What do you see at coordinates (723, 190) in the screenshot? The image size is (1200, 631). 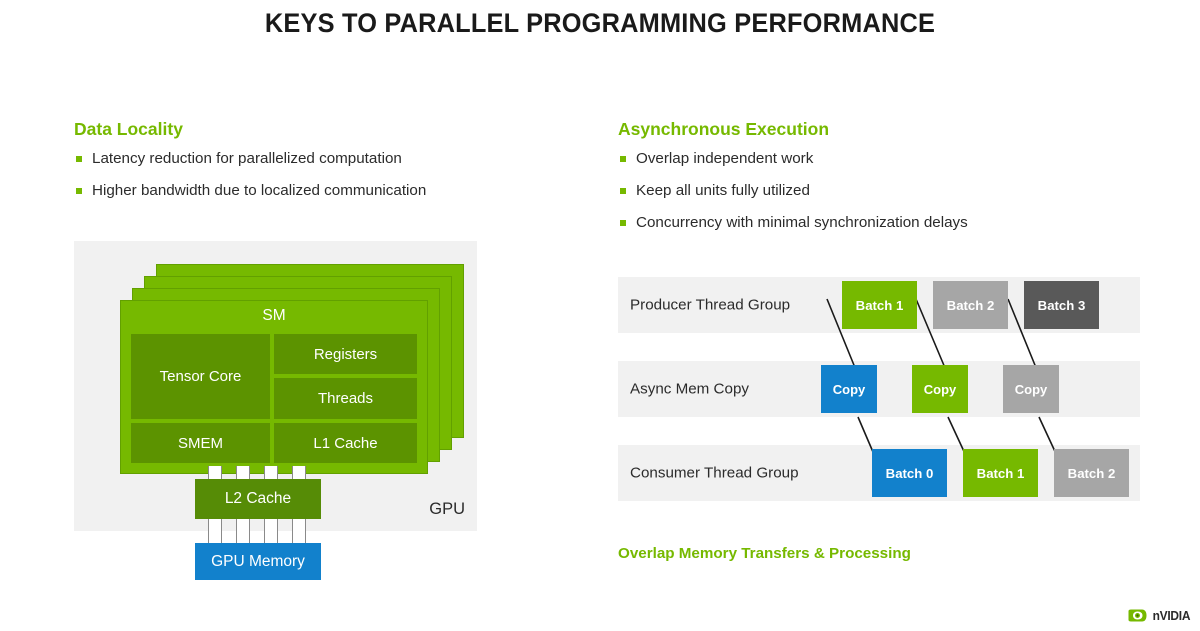 I see `bullet-text: Keep all units fully utilized` at bounding box center [723, 190].